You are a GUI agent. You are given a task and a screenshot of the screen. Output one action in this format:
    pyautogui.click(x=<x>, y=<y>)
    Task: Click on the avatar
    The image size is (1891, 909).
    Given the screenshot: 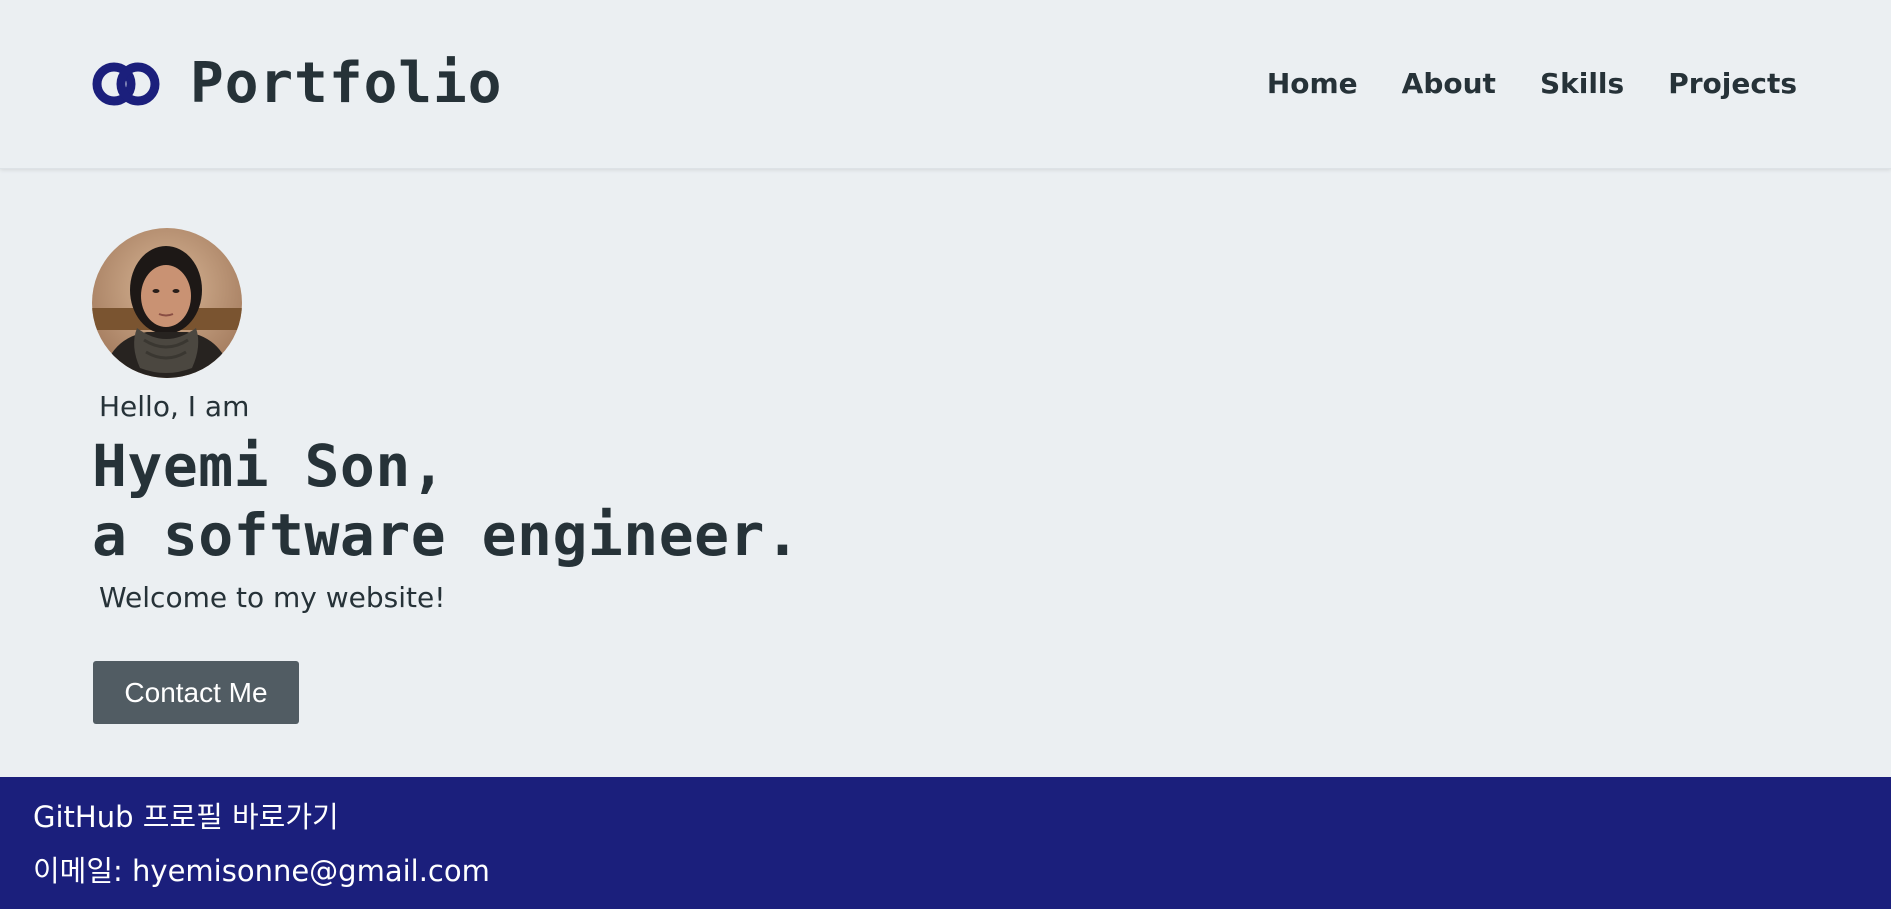 What is the action you would take?
    pyautogui.click(x=167, y=303)
    